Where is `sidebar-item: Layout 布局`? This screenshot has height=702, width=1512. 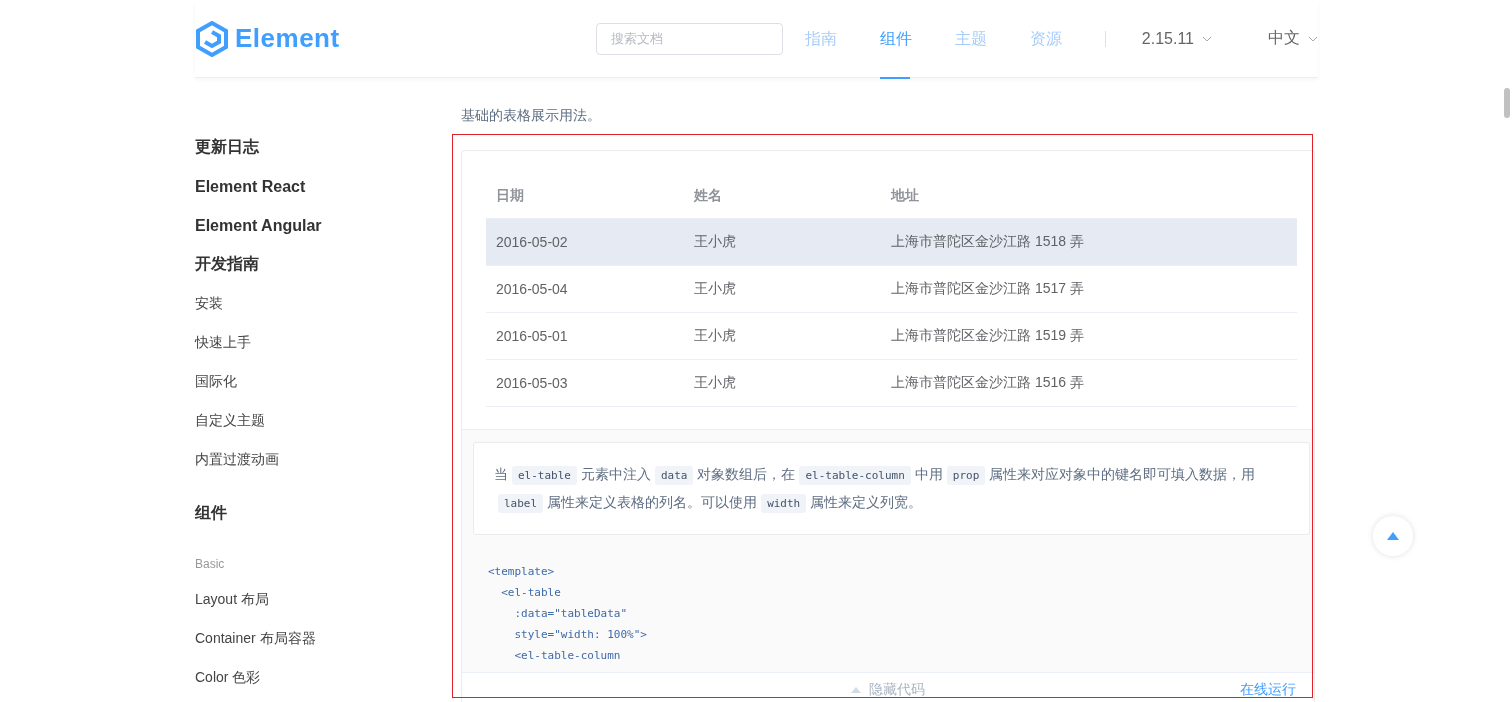 sidebar-item: Layout 布局 is located at coordinates (232, 599).